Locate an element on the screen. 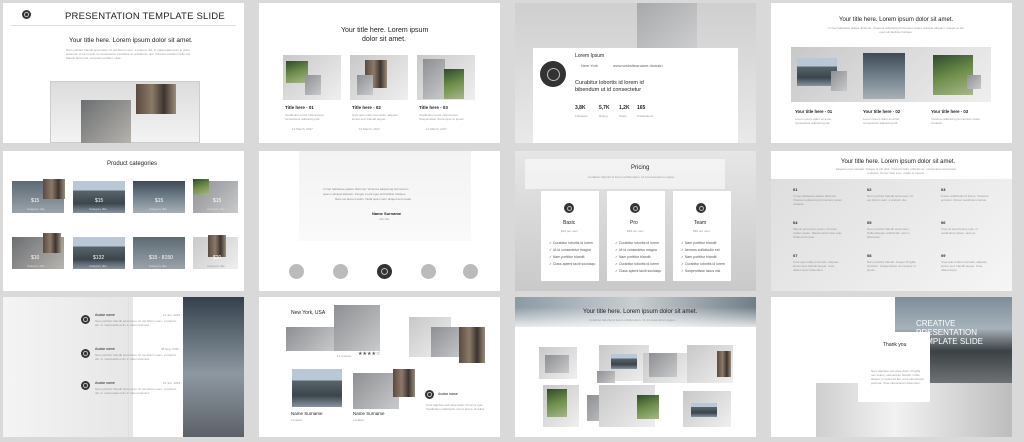  avatar-3-active is located at coordinates (384, 271).